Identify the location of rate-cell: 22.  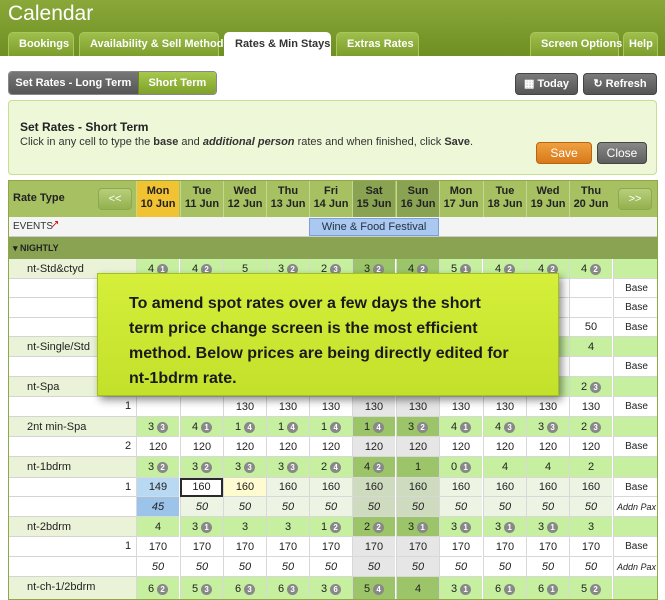
(373, 527).